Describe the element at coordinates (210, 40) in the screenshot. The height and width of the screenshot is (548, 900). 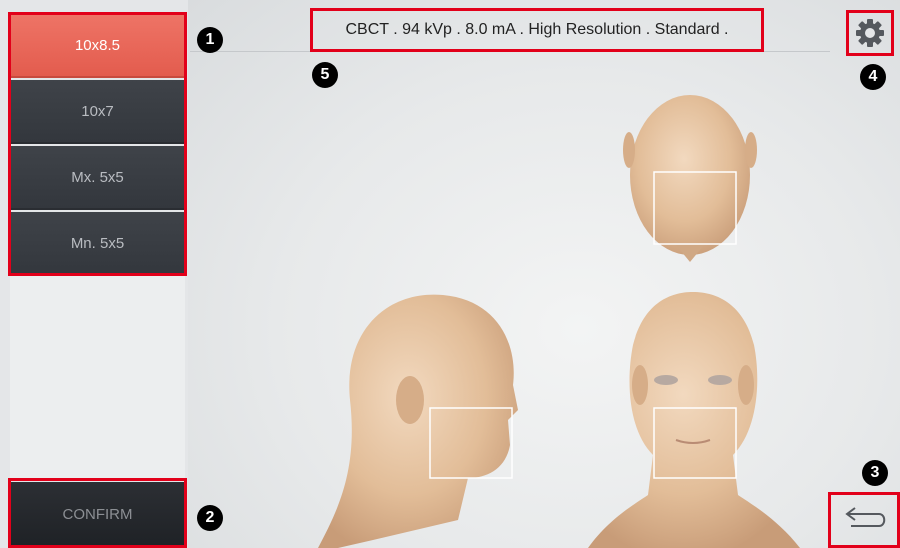
I see `callout-badge-1: 1` at that location.